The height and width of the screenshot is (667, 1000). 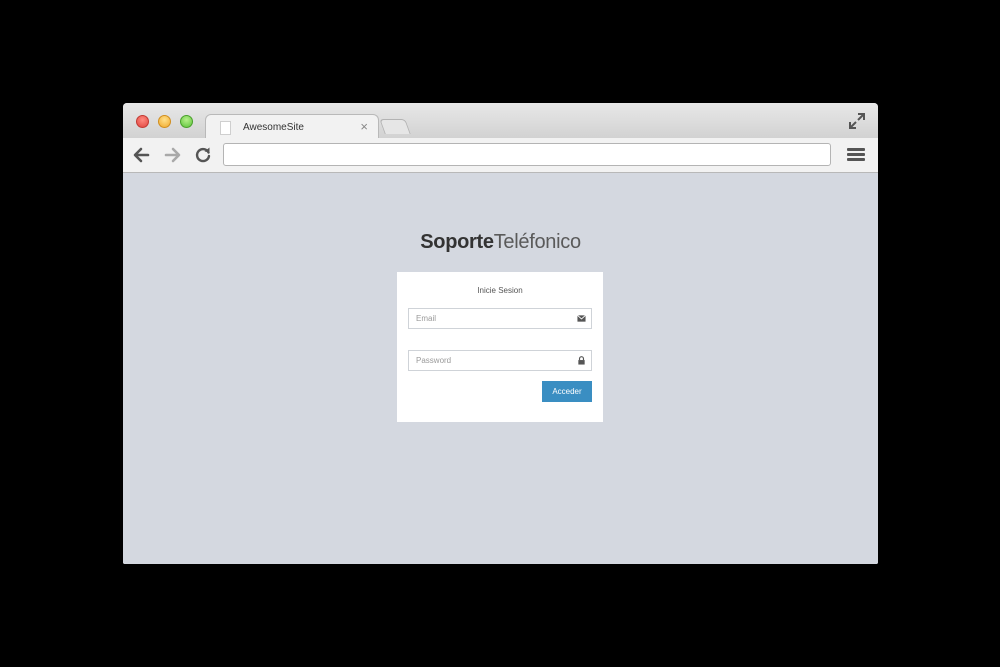 I want to click on brand-name-bold: Soporte, so click(x=457, y=242).